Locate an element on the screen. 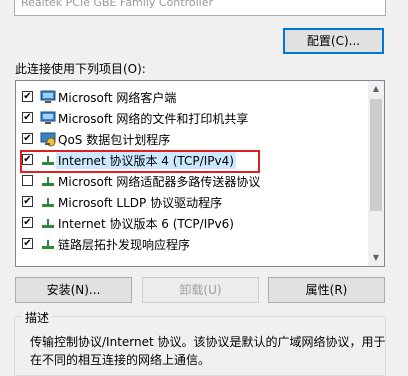 The height and width of the screenshot is (376, 408). item-label: Microsoft 网络的文件和打印机共享 is located at coordinates (153, 119).